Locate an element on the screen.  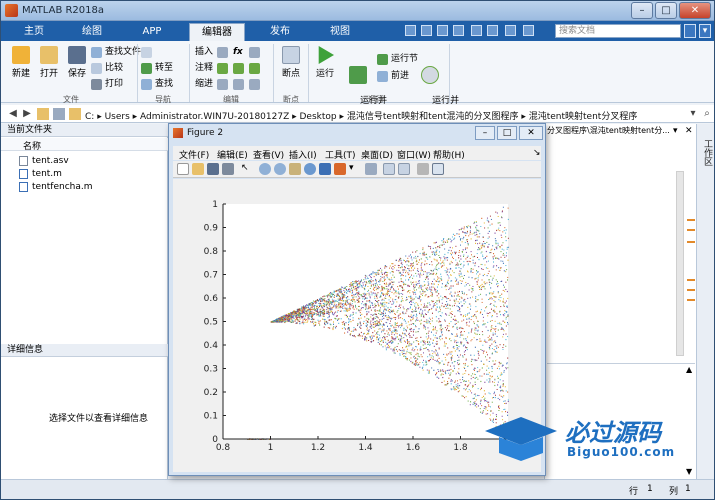
help-icon is located at coordinates (528, 30).